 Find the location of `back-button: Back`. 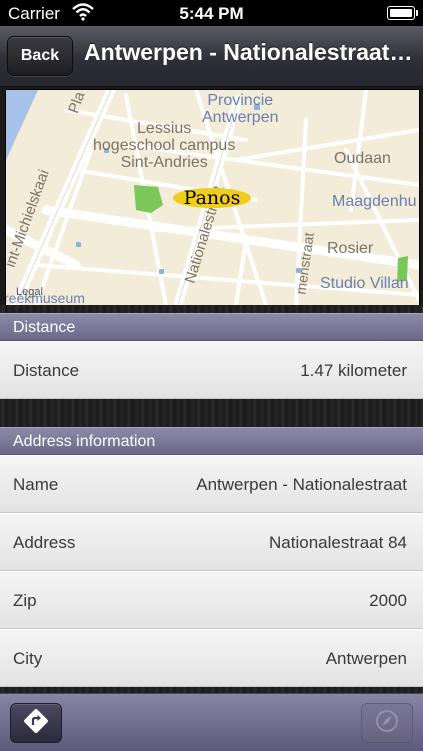

back-button: Back is located at coordinates (40, 56).